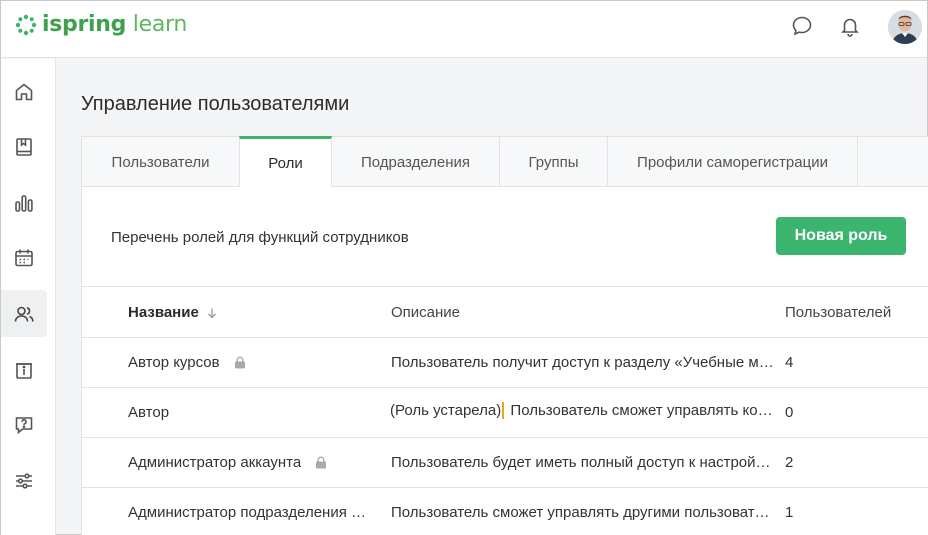  What do you see at coordinates (841, 236) in the screenshot?
I see `new-role-button: Новая роль` at bounding box center [841, 236].